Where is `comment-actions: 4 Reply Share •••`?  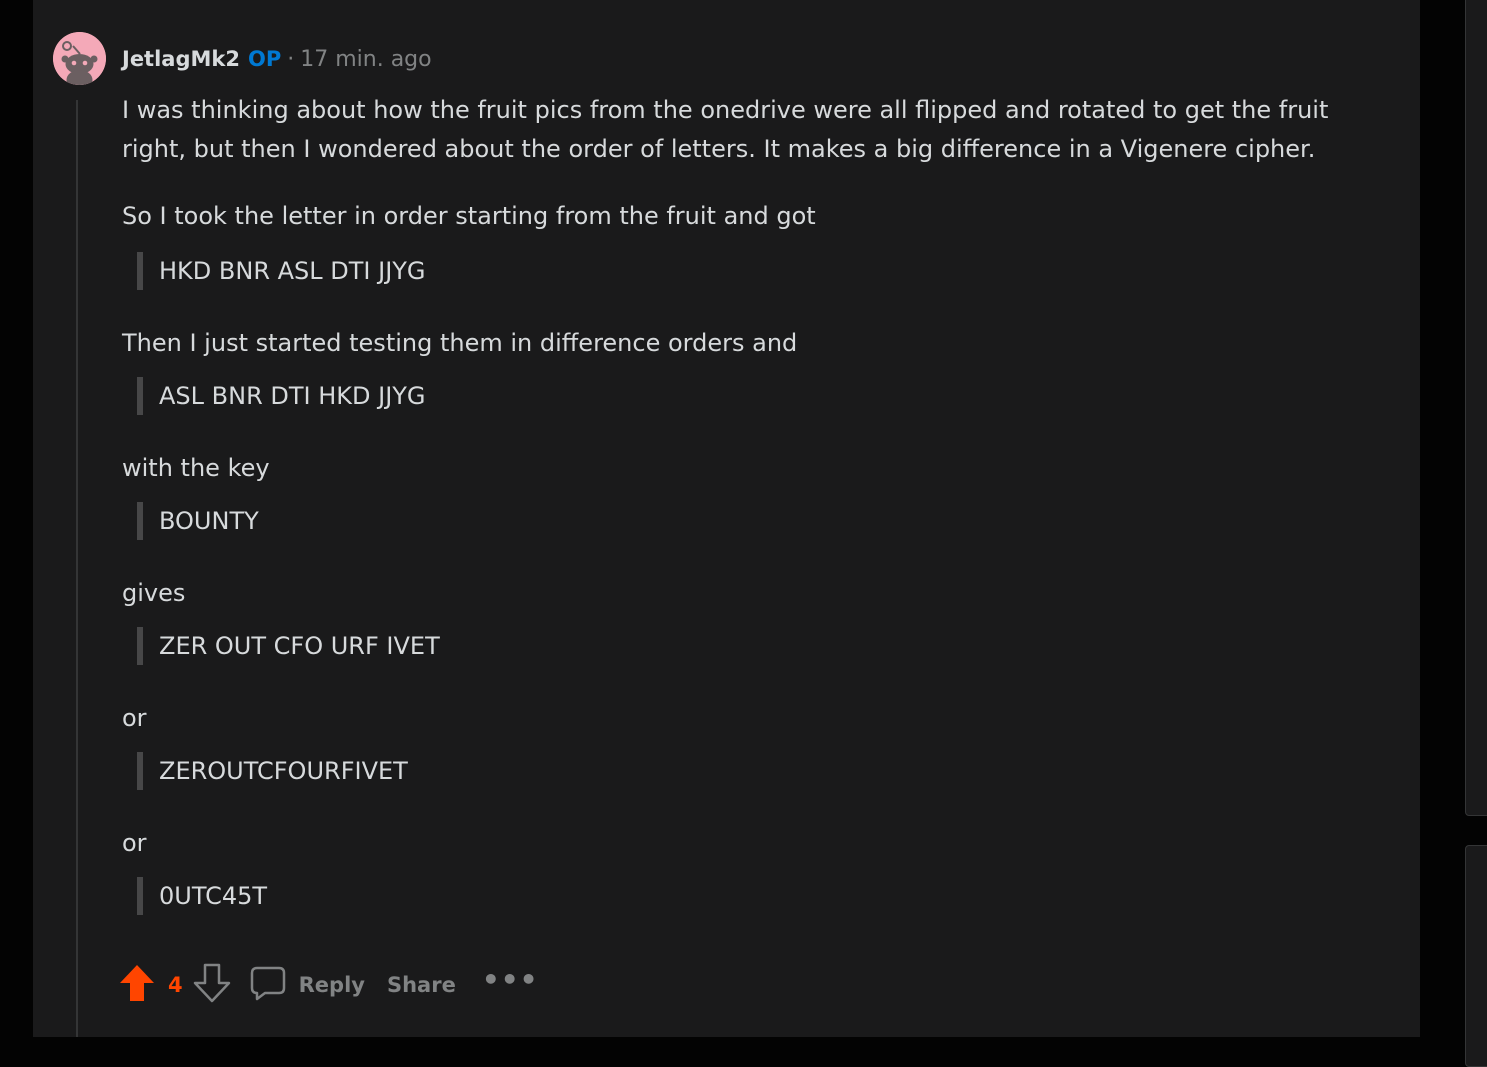
comment-actions: 4 Reply Share ••• is located at coordinates (328, 985).